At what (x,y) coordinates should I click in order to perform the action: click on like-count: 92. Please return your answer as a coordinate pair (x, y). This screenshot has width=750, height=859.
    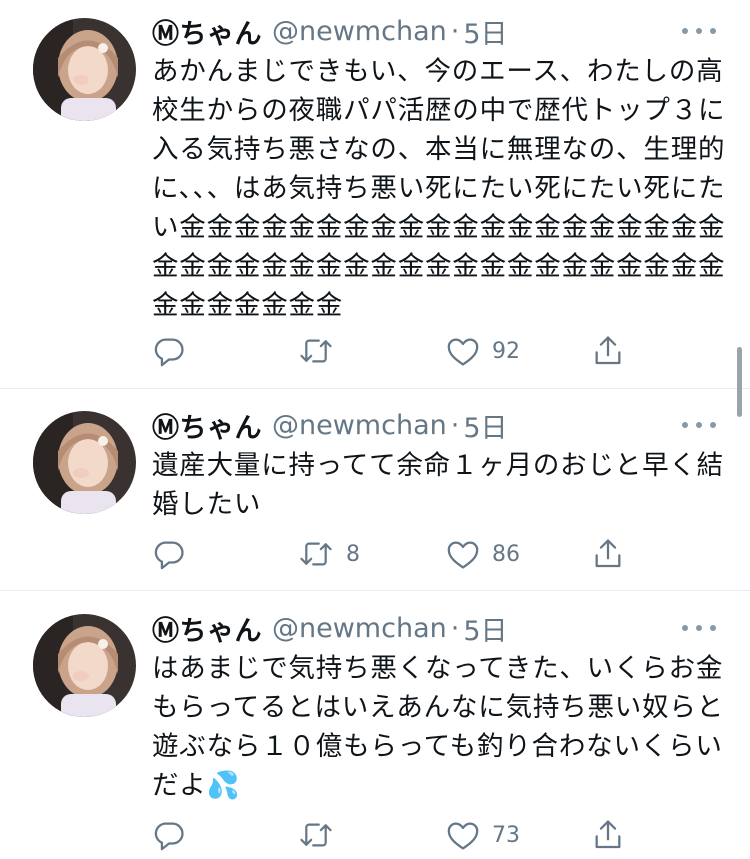
    Looking at the image, I should click on (506, 351).